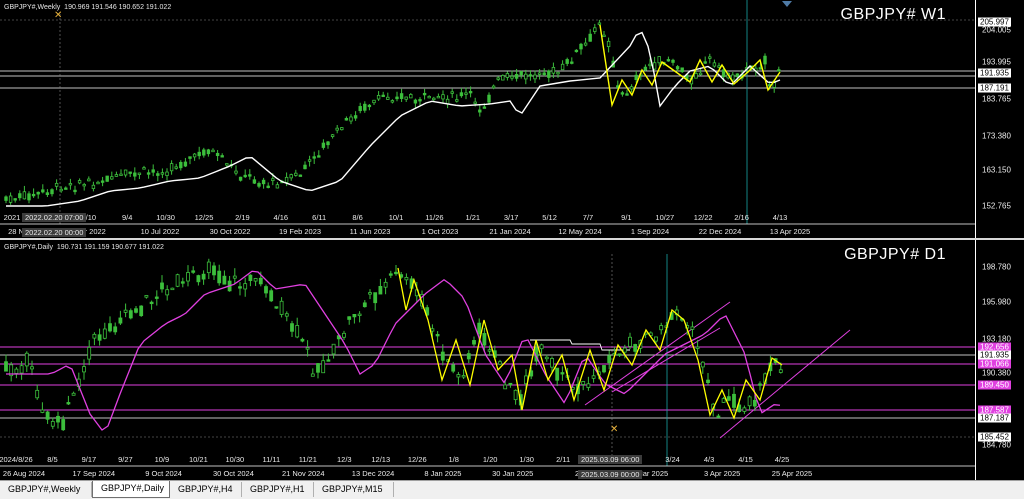 The image size is (1024, 499). Describe the element at coordinates (434, 217) in the screenshot. I see `x-tick: 11/26` at that location.